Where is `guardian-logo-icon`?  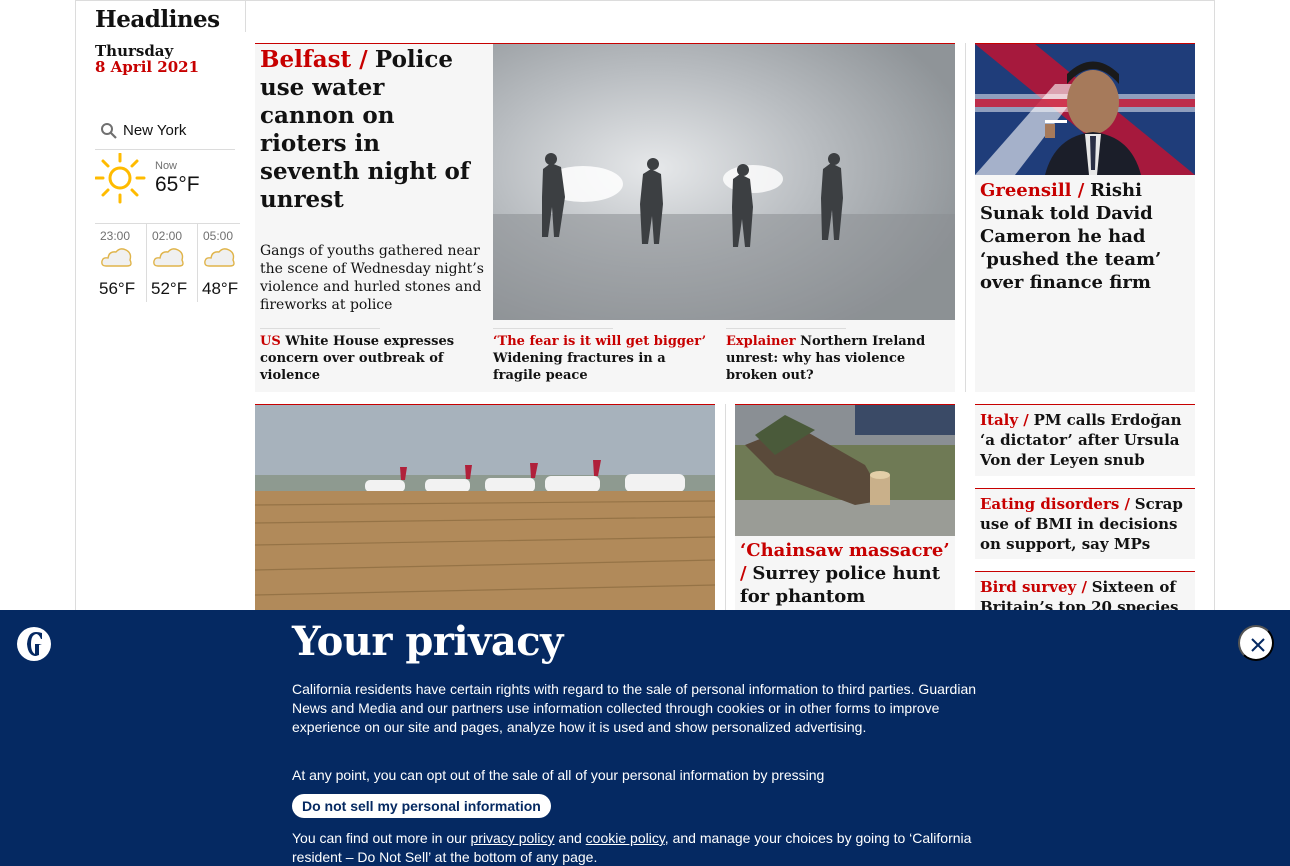 guardian-logo-icon is located at coordinates (34, 646).